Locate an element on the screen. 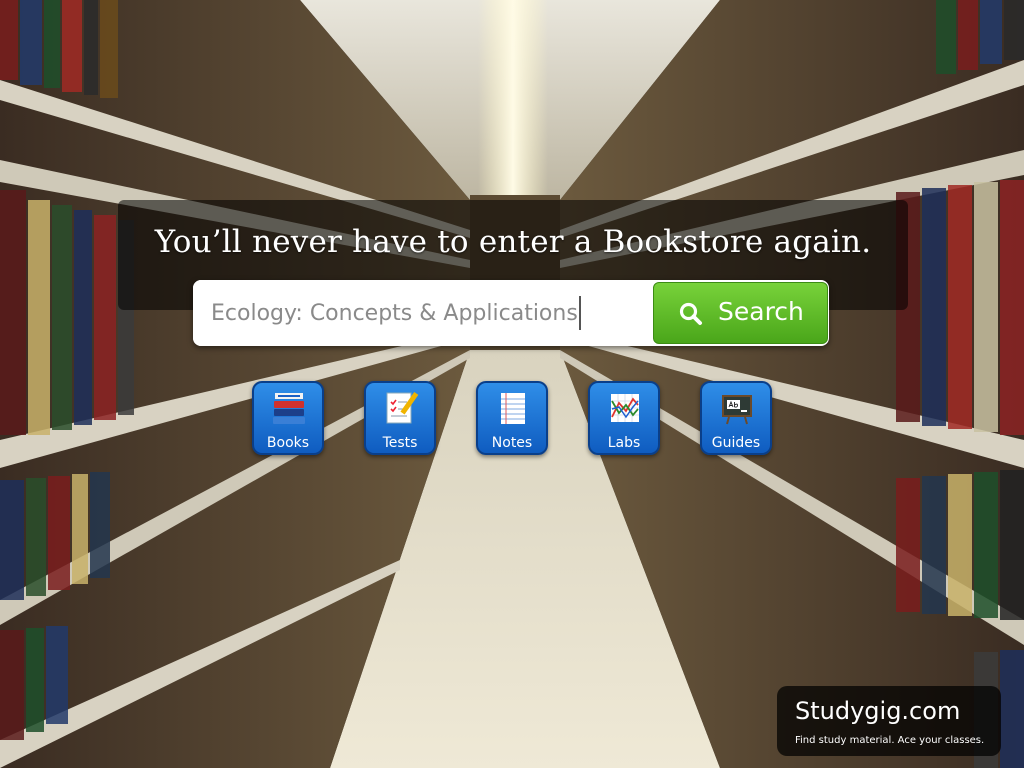  notepad-icon is located at coordinates (513, 408).